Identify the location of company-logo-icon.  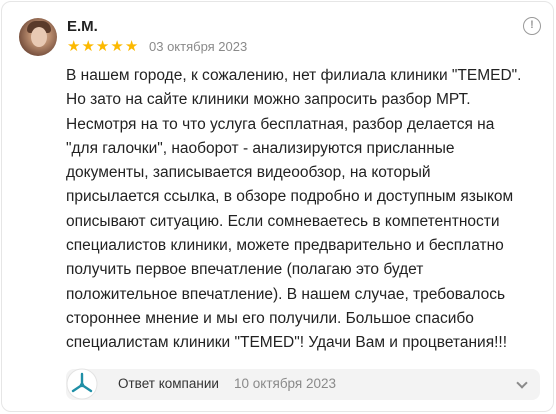
(82, 384).